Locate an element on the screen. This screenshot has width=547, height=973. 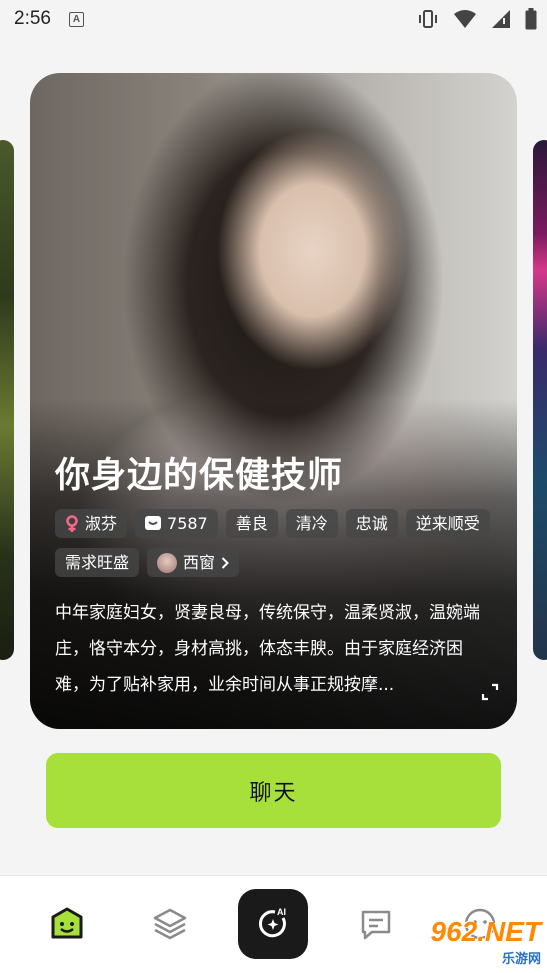
wifi-icon is located at coordinates (465, 19).